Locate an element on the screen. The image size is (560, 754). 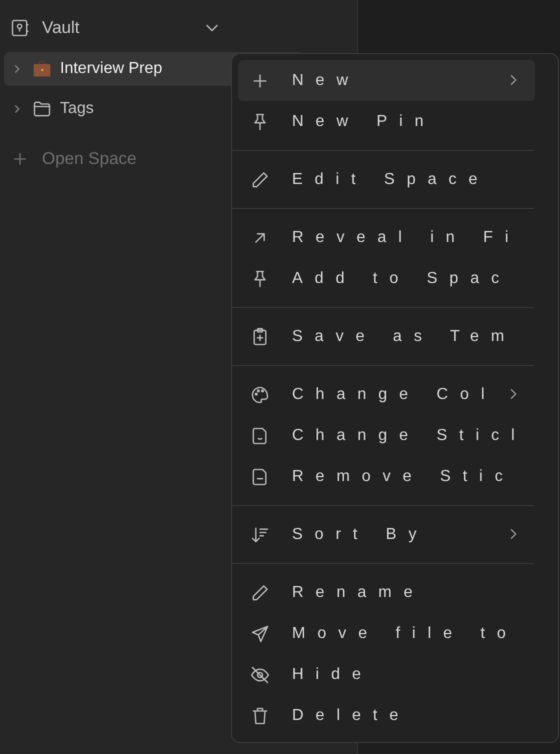
sort-icon is located at coordinates (260, 534).